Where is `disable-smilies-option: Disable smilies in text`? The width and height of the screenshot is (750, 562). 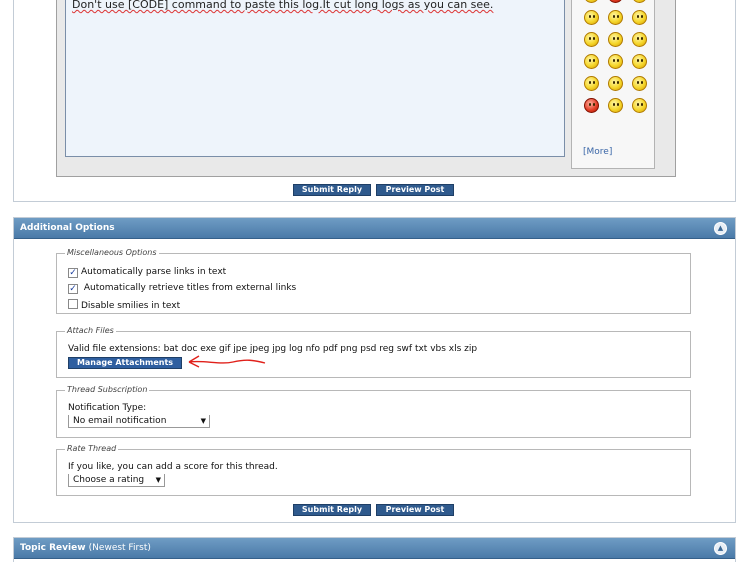 disable-smilies-option: Disable smilies in text is located at coordinates (124, 305).